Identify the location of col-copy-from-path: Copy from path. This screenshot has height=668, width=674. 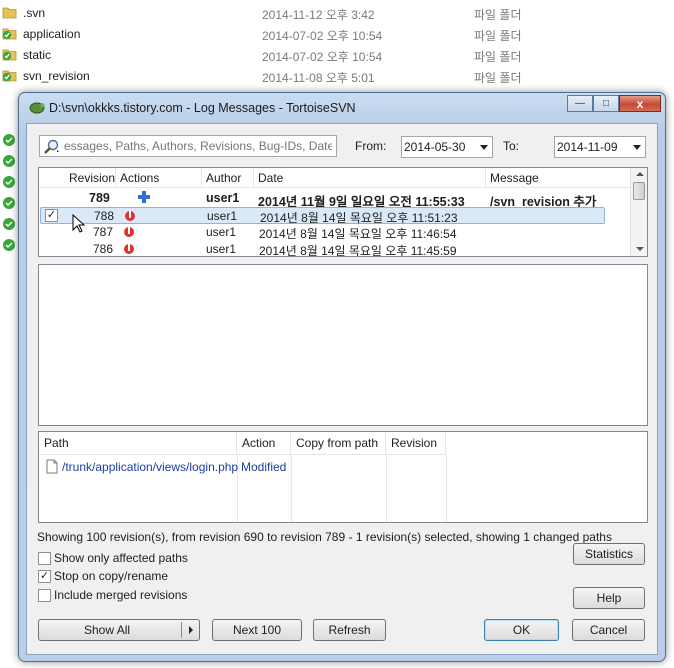
(338, 443).